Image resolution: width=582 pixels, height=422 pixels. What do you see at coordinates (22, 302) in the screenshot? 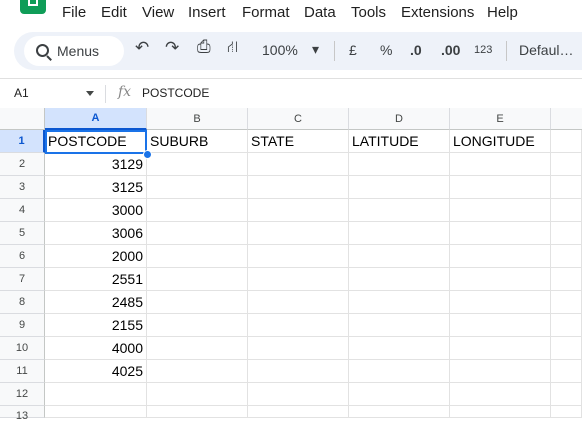
I see `row-header-8: 8` at bounding box center [22, 302].